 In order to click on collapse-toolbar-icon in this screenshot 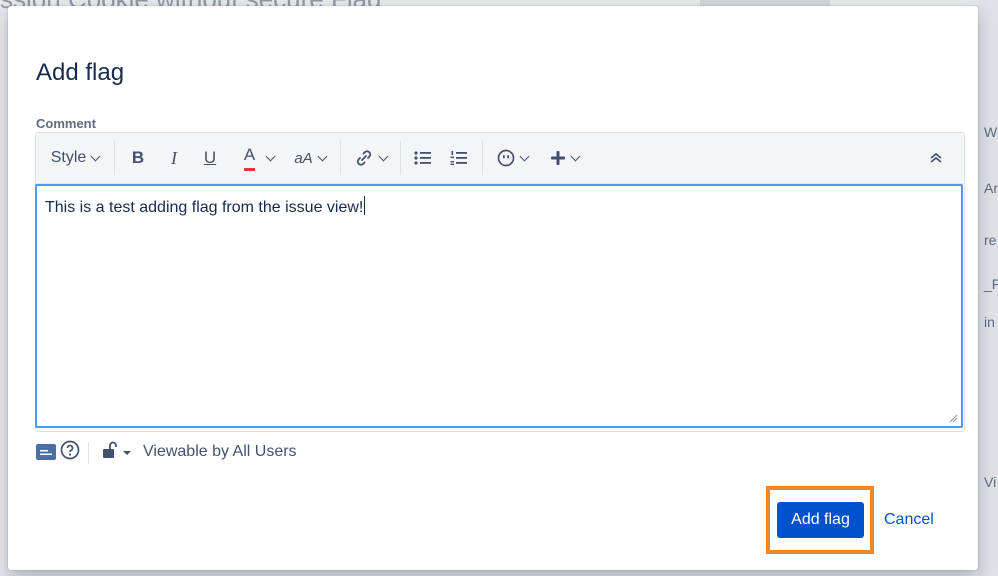, I will do `click(936, 157)`.